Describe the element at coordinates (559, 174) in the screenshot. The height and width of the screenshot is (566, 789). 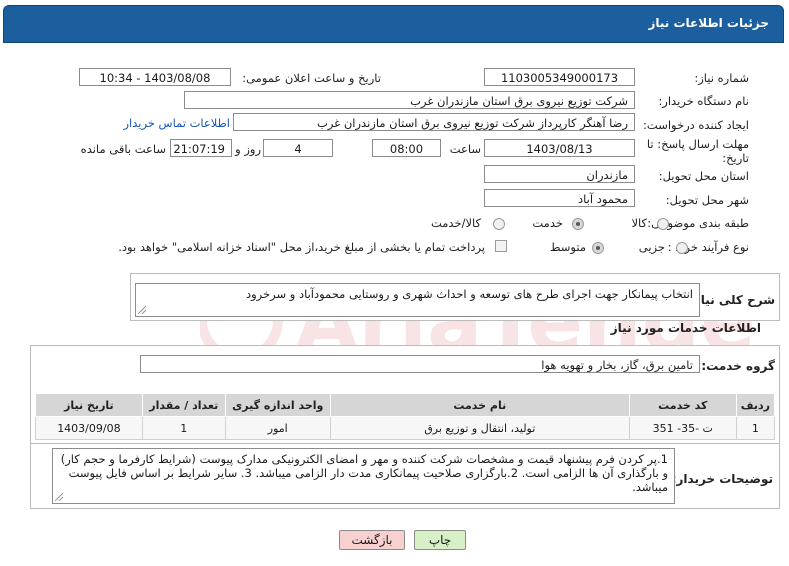
I see `province-field: مازندران` at that location.